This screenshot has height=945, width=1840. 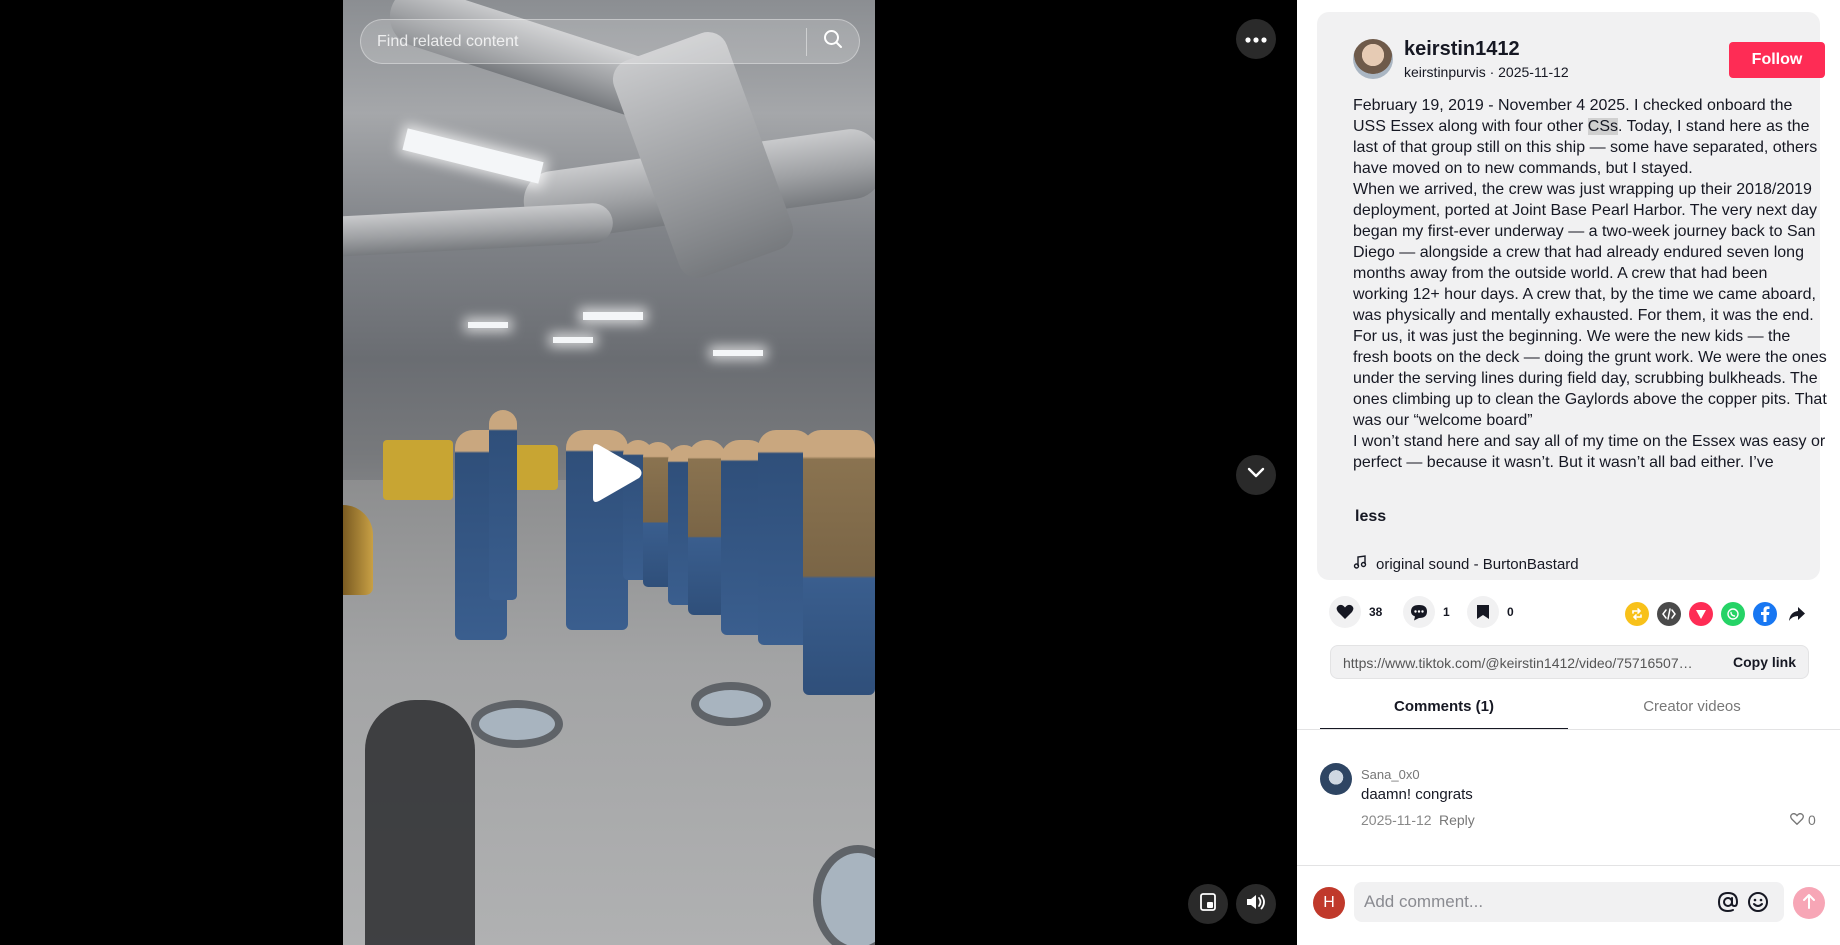 I want to click on search-icon, so click(x=833, y=41).